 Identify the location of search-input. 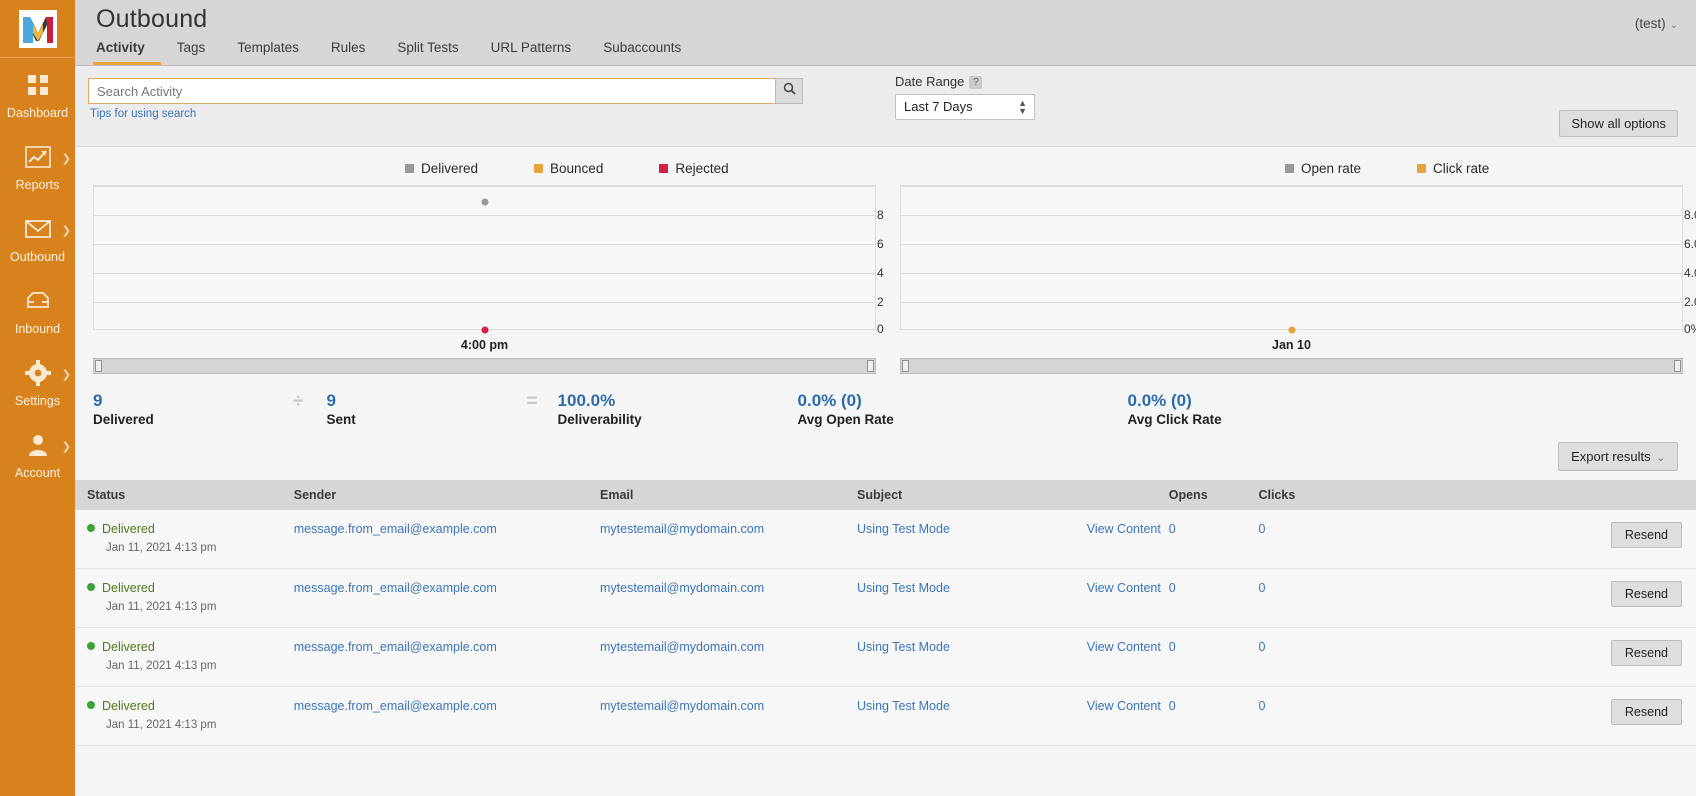
(431, 91).